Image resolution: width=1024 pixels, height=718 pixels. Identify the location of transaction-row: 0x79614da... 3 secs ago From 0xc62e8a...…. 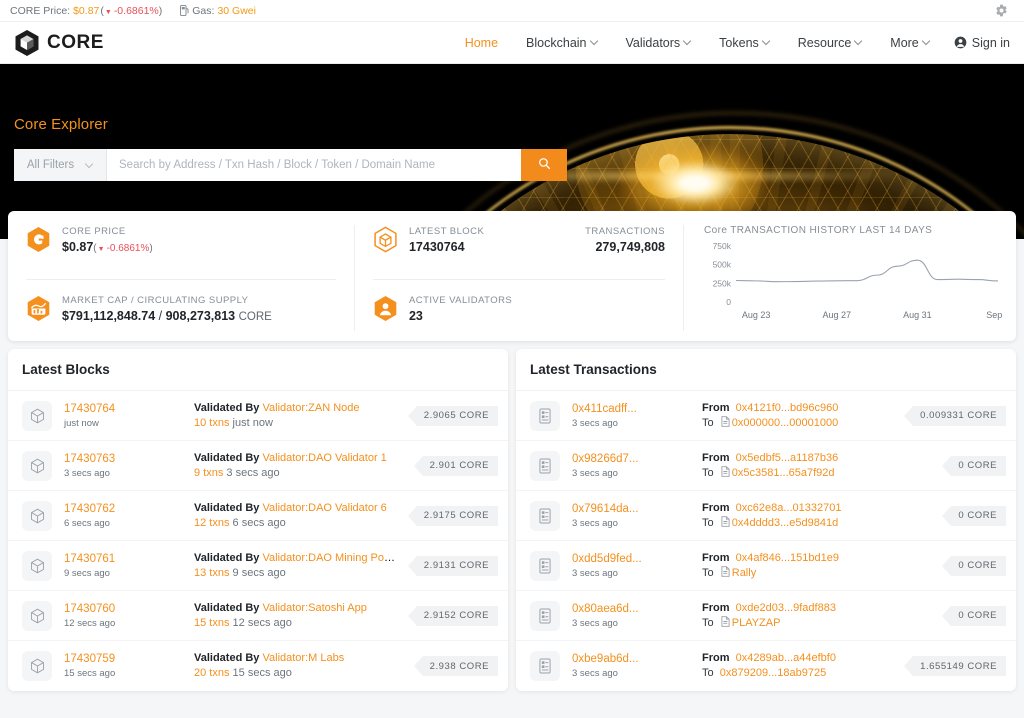
(766, 516).